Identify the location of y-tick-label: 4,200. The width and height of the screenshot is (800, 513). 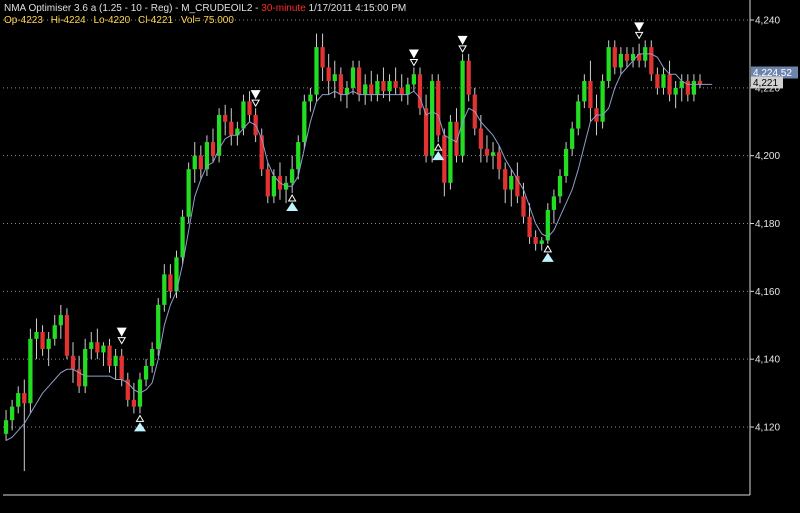
(767, 156).